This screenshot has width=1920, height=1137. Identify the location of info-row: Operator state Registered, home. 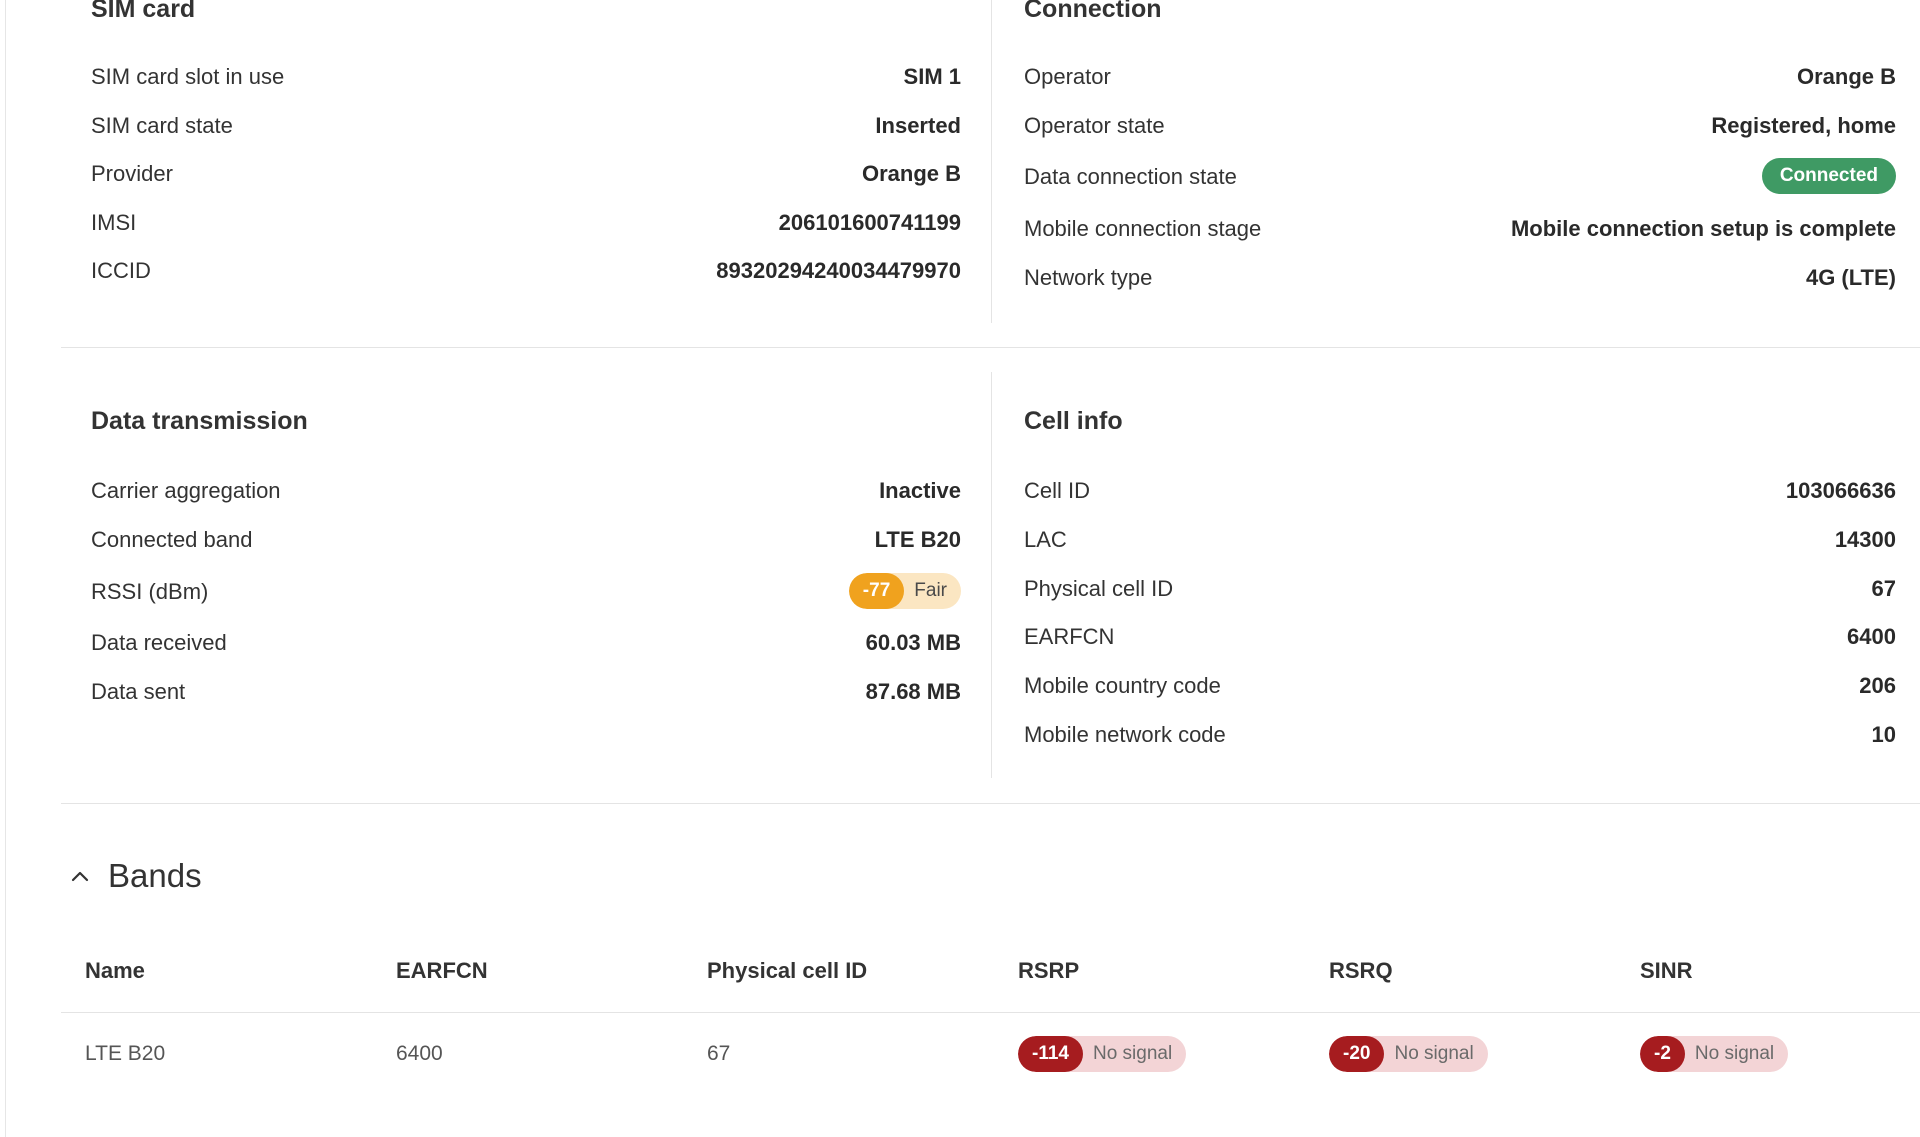
(1460, 126).